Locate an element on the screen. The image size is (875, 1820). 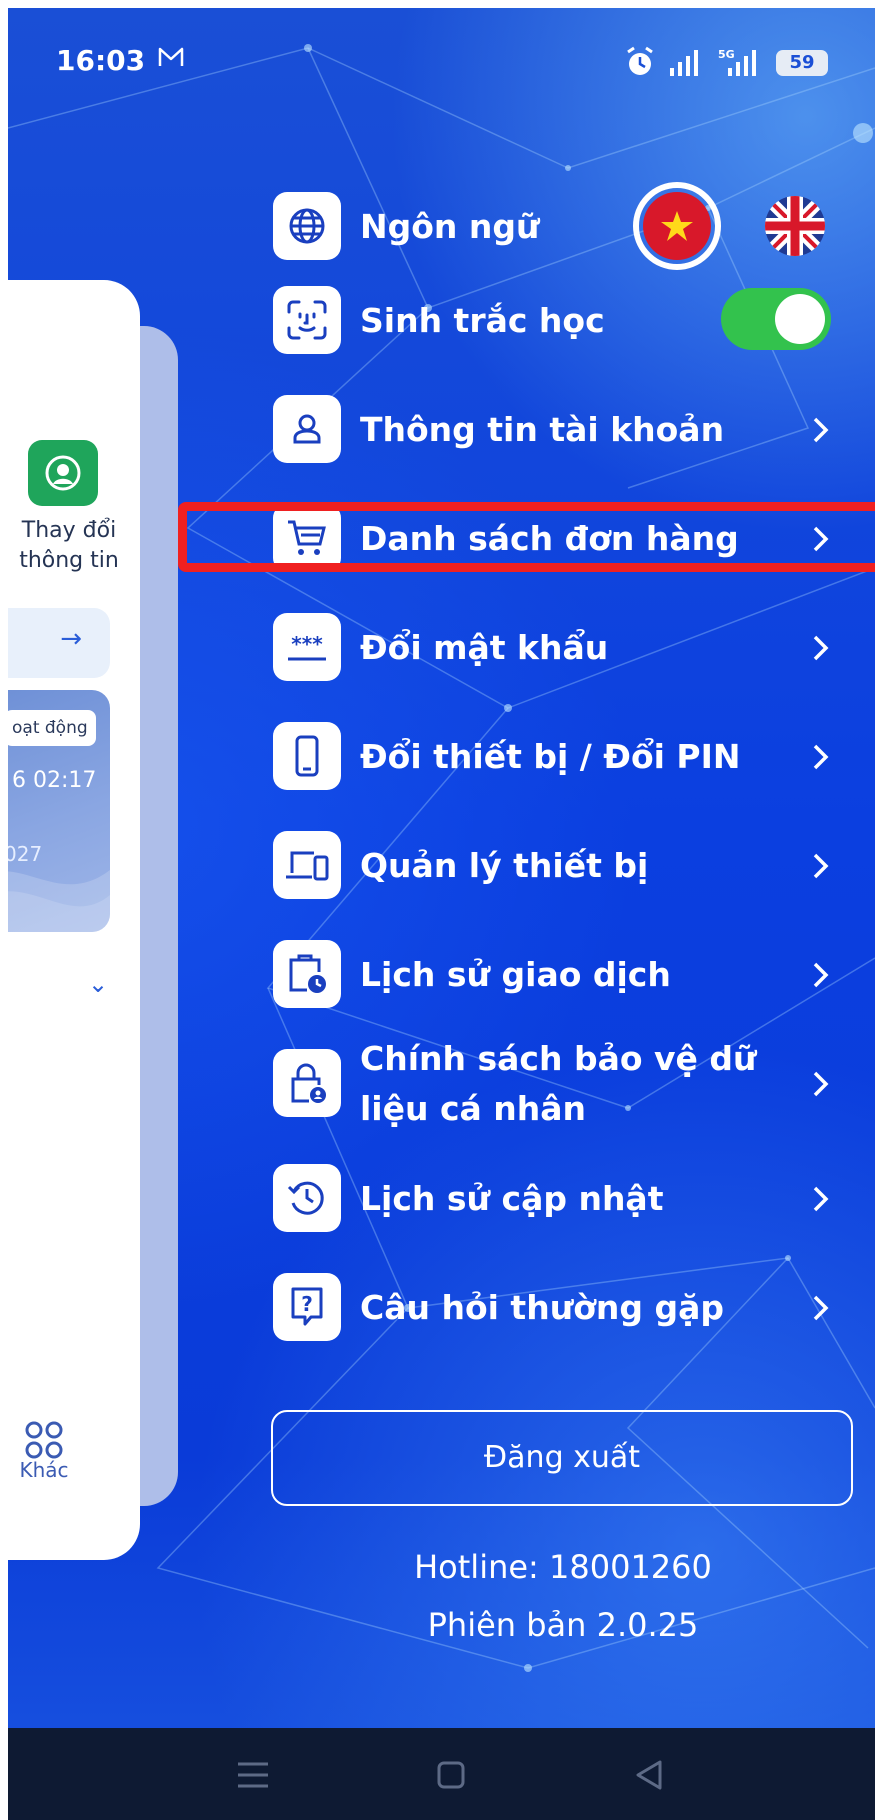
mail-icon is located at coordinates (171, 56).